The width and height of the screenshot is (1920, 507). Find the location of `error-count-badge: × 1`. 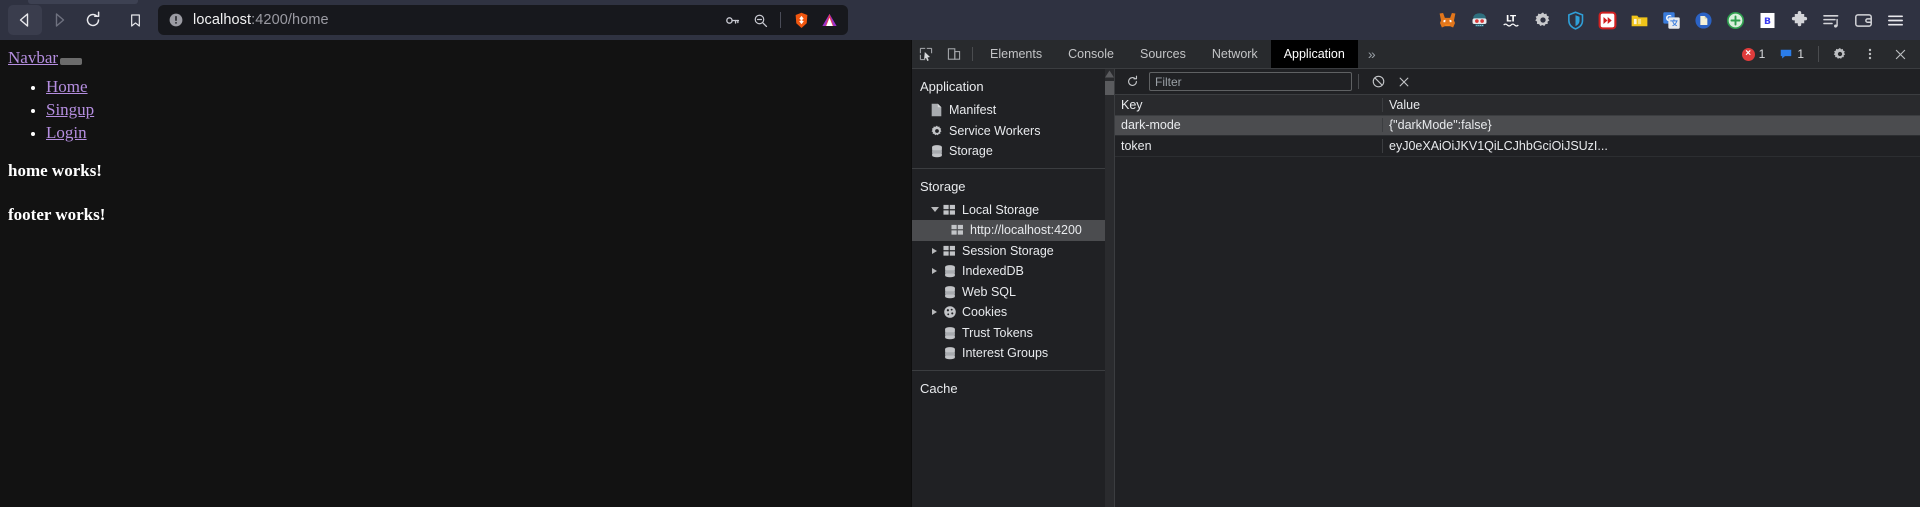

error-count-badge: × 1 is located at coordinates (1755, 54).